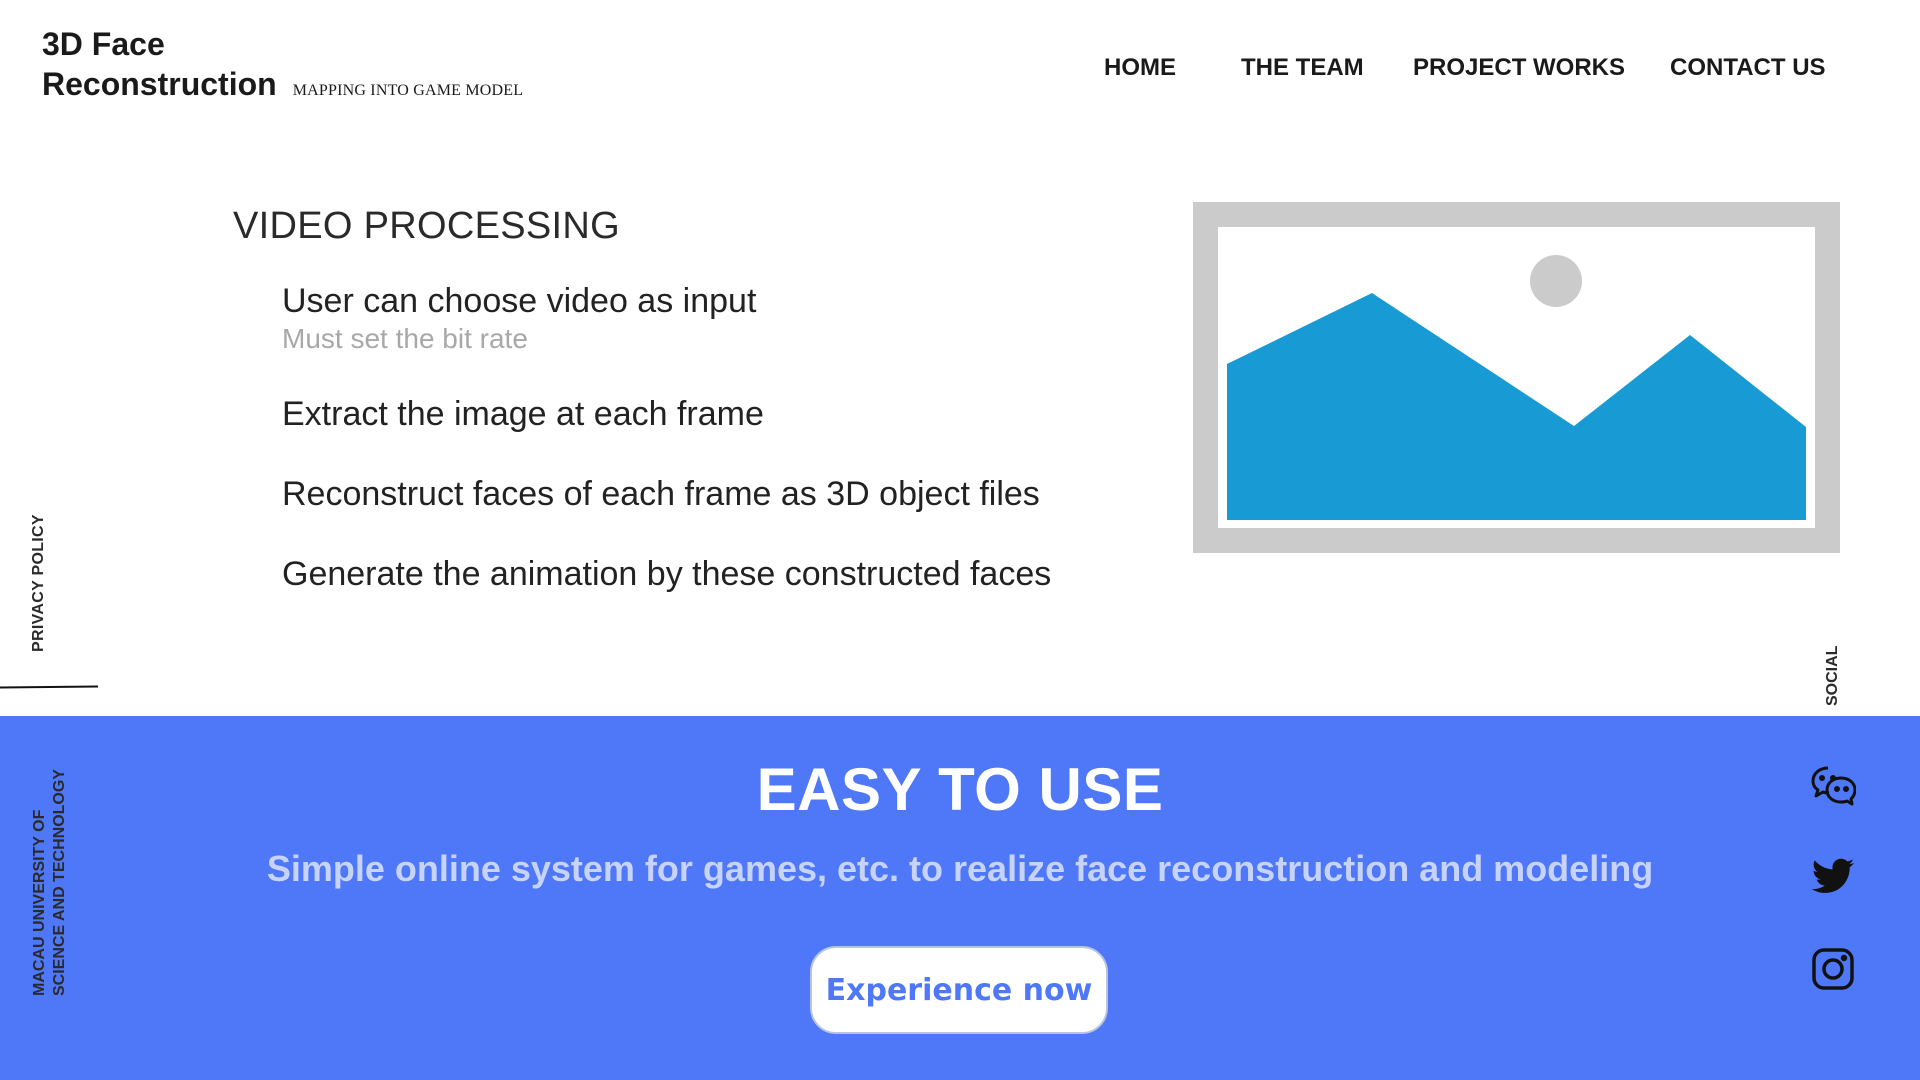 The height and width of the screenshot is (1080, 1920). Describe the element at coordinates (960, 789) in the screenshot. I see `hero-title: EASY TO USE` at that location.